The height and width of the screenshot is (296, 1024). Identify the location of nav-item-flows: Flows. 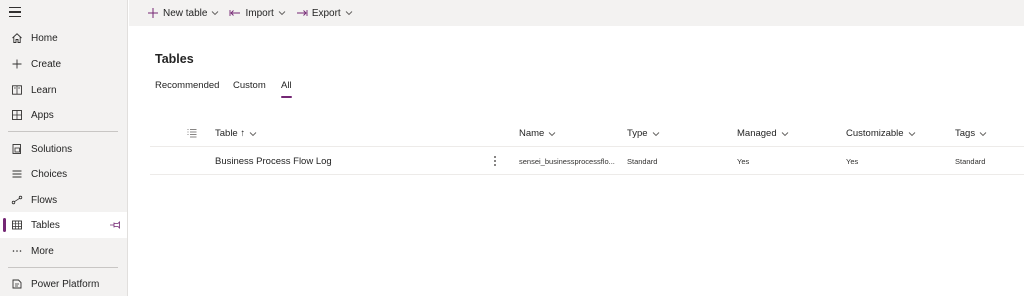
(63, 200).